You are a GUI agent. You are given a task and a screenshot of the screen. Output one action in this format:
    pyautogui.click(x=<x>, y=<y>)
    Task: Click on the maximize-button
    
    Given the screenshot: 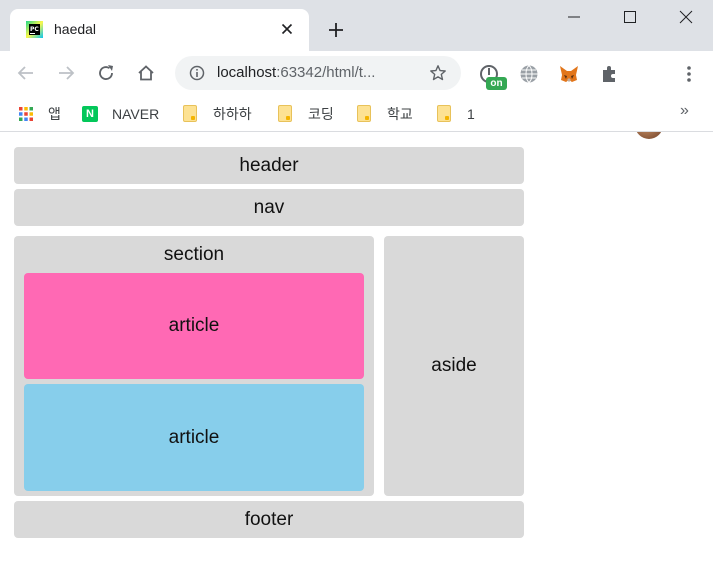 What is the action you would take?
    pyautogui.click(x=630, y=17)
    